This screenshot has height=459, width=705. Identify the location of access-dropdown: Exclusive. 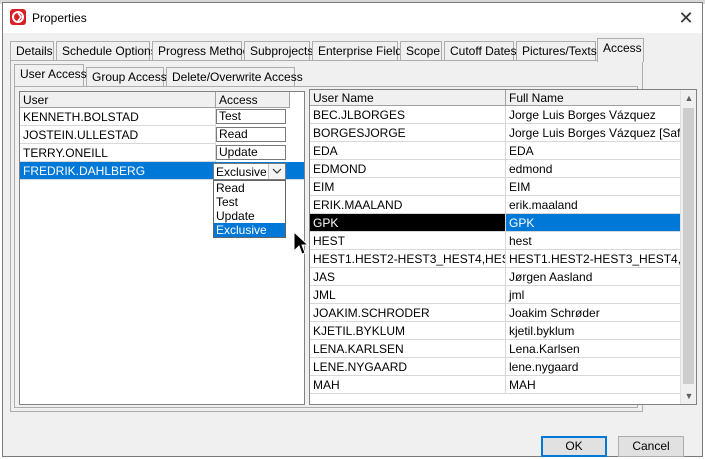
(249, 171).